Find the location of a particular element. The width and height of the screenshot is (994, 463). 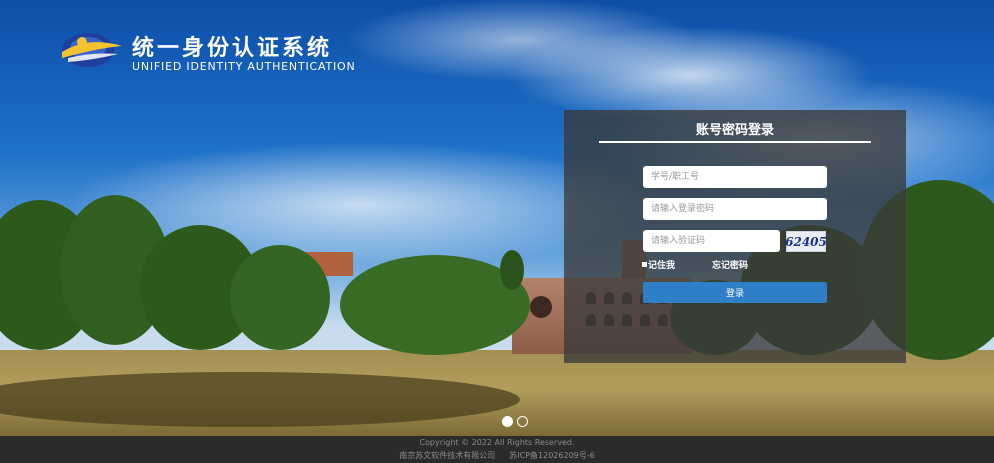

icp-link: 苏ICP备12026209号-6 is located at coordinates (551, 455).